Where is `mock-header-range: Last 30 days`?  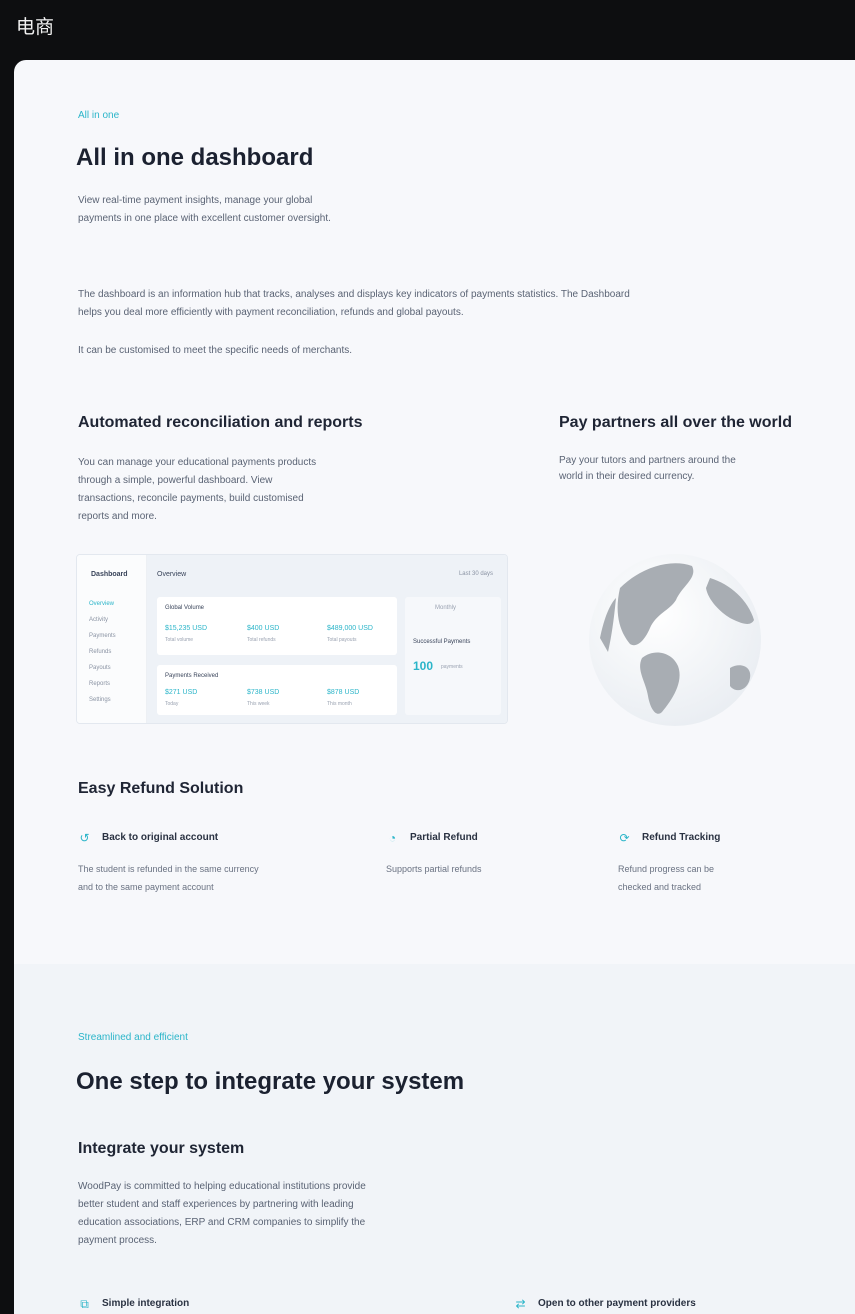
mock-header-range: Last 30 days is located at coordinates (475, 574).